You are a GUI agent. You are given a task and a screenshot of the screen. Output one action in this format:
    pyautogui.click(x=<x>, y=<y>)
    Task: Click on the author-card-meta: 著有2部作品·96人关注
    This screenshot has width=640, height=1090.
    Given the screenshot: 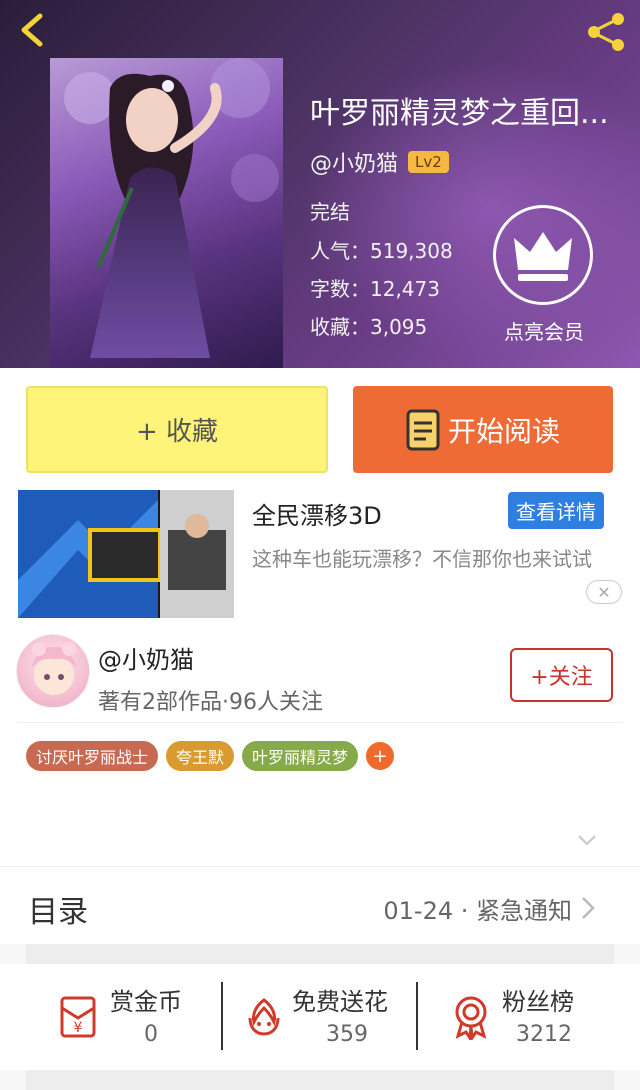 What is the action you would take?
    pyautogui.click(x=210, y=702)
    